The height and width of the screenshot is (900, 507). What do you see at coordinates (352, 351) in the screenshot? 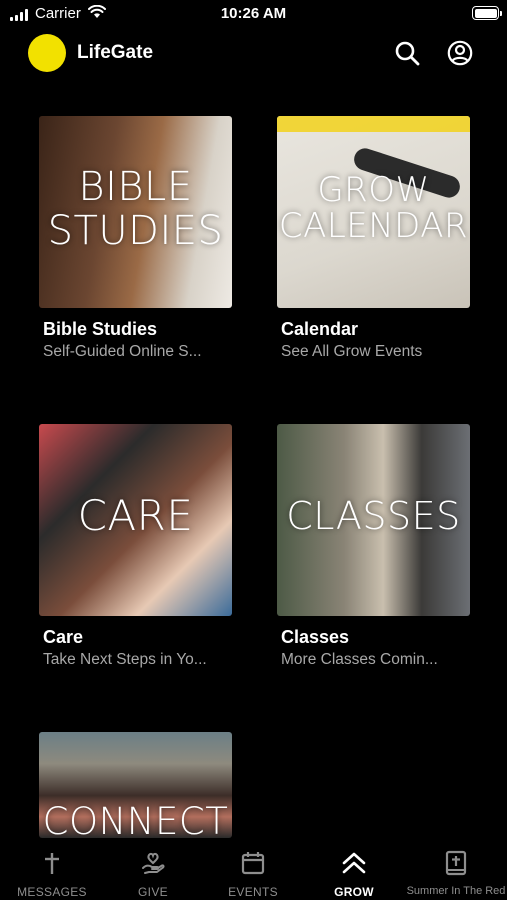
I see `card-subtitle: See All Grow Events` at bounding box center [352, 351].